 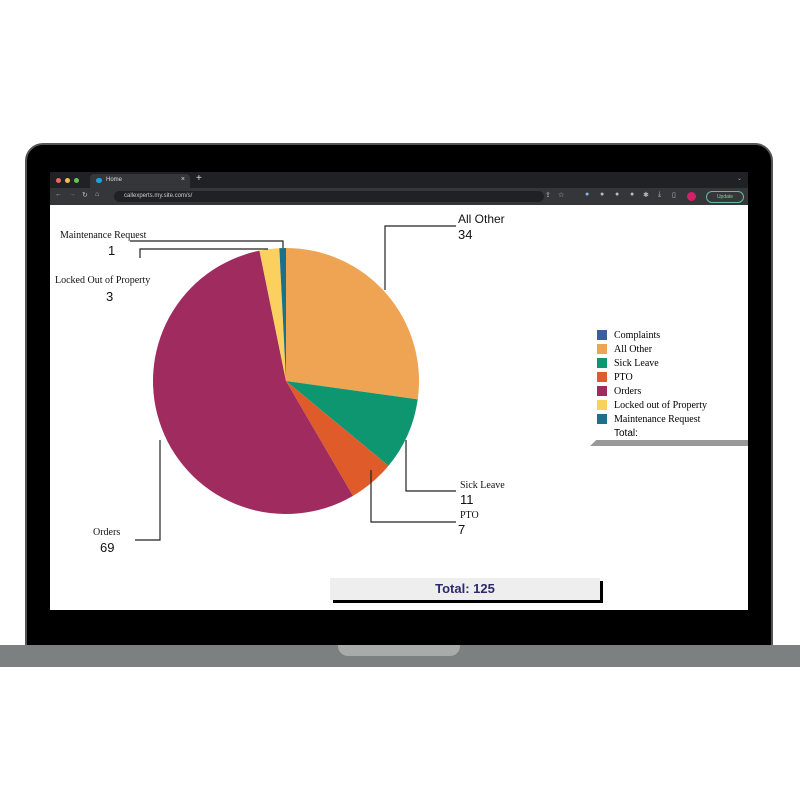 What do you see at coordinates (637, 335) in the screenshot?
I see `legend-label: Complaints` at bounding box center [637, 335].